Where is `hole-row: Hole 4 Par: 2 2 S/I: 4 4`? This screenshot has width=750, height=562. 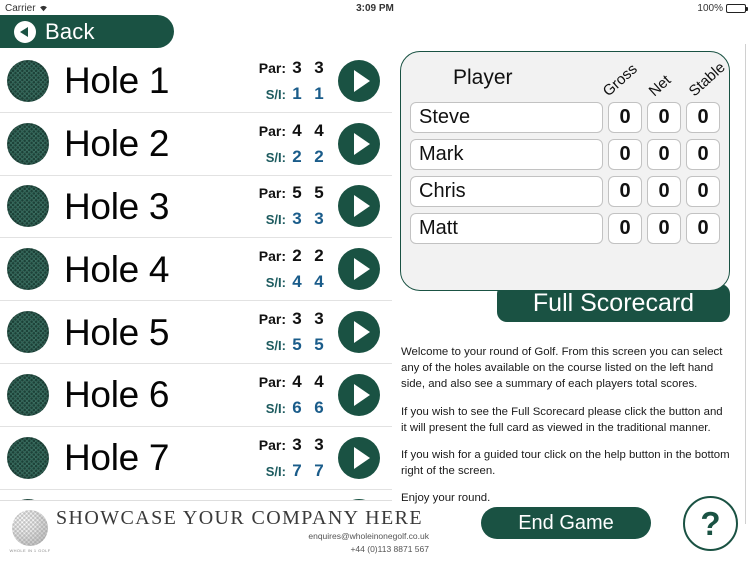
hole-row: Hole 4 Par: 2 2 S/I: 4 4 is located at coordinates (196, 270).